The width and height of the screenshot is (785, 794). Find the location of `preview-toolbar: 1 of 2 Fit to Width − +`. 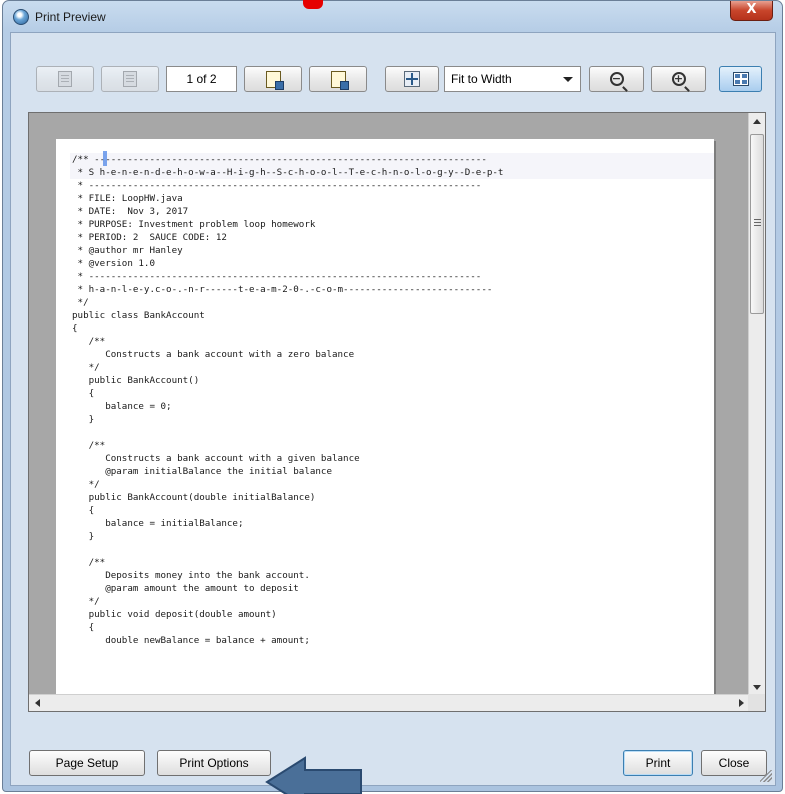

preview-toolbar: 1 of 2 Fit to Width − + is located at coordinates (393, 68).